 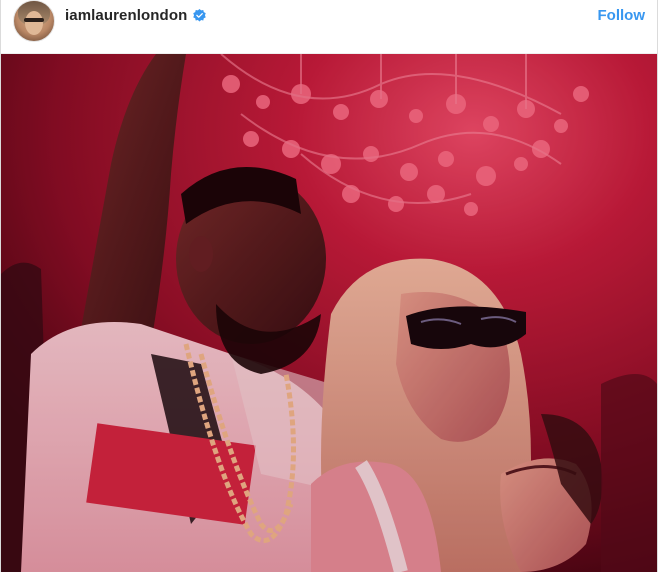 I want to click on avatar-glasses, so click(x=34, y=20).